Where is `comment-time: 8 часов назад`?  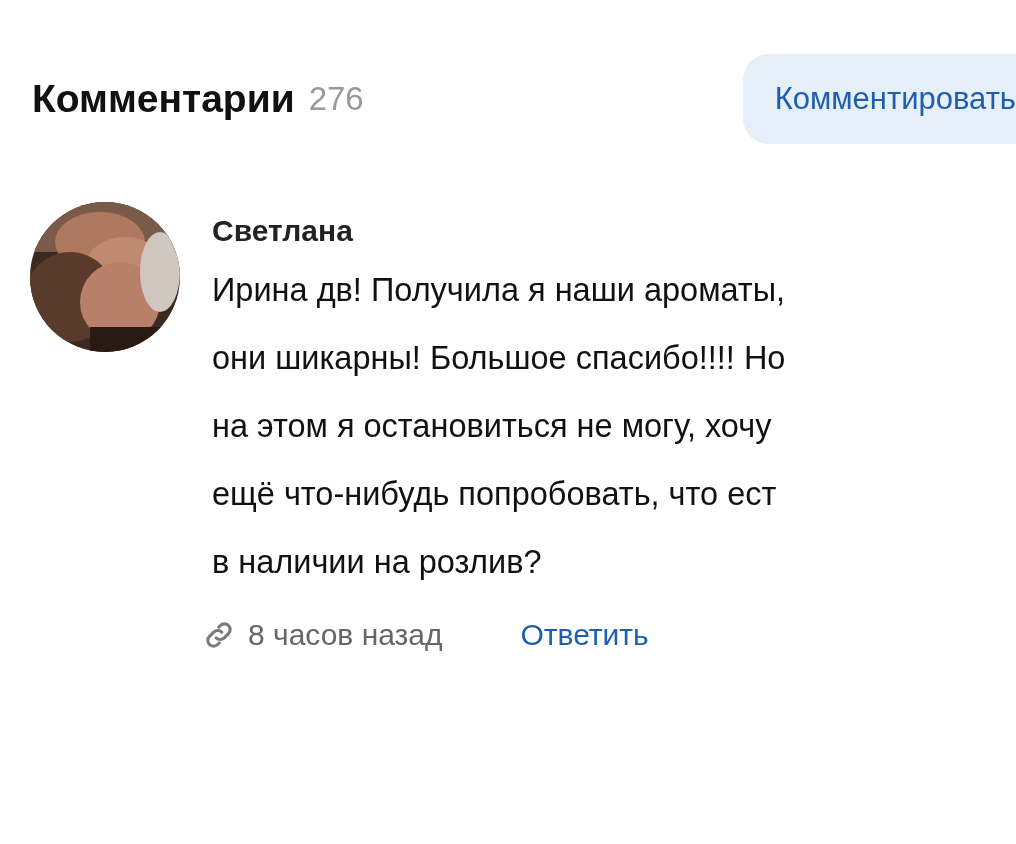
comment-time: 8 часов назад is located at coordinates (345, 635).